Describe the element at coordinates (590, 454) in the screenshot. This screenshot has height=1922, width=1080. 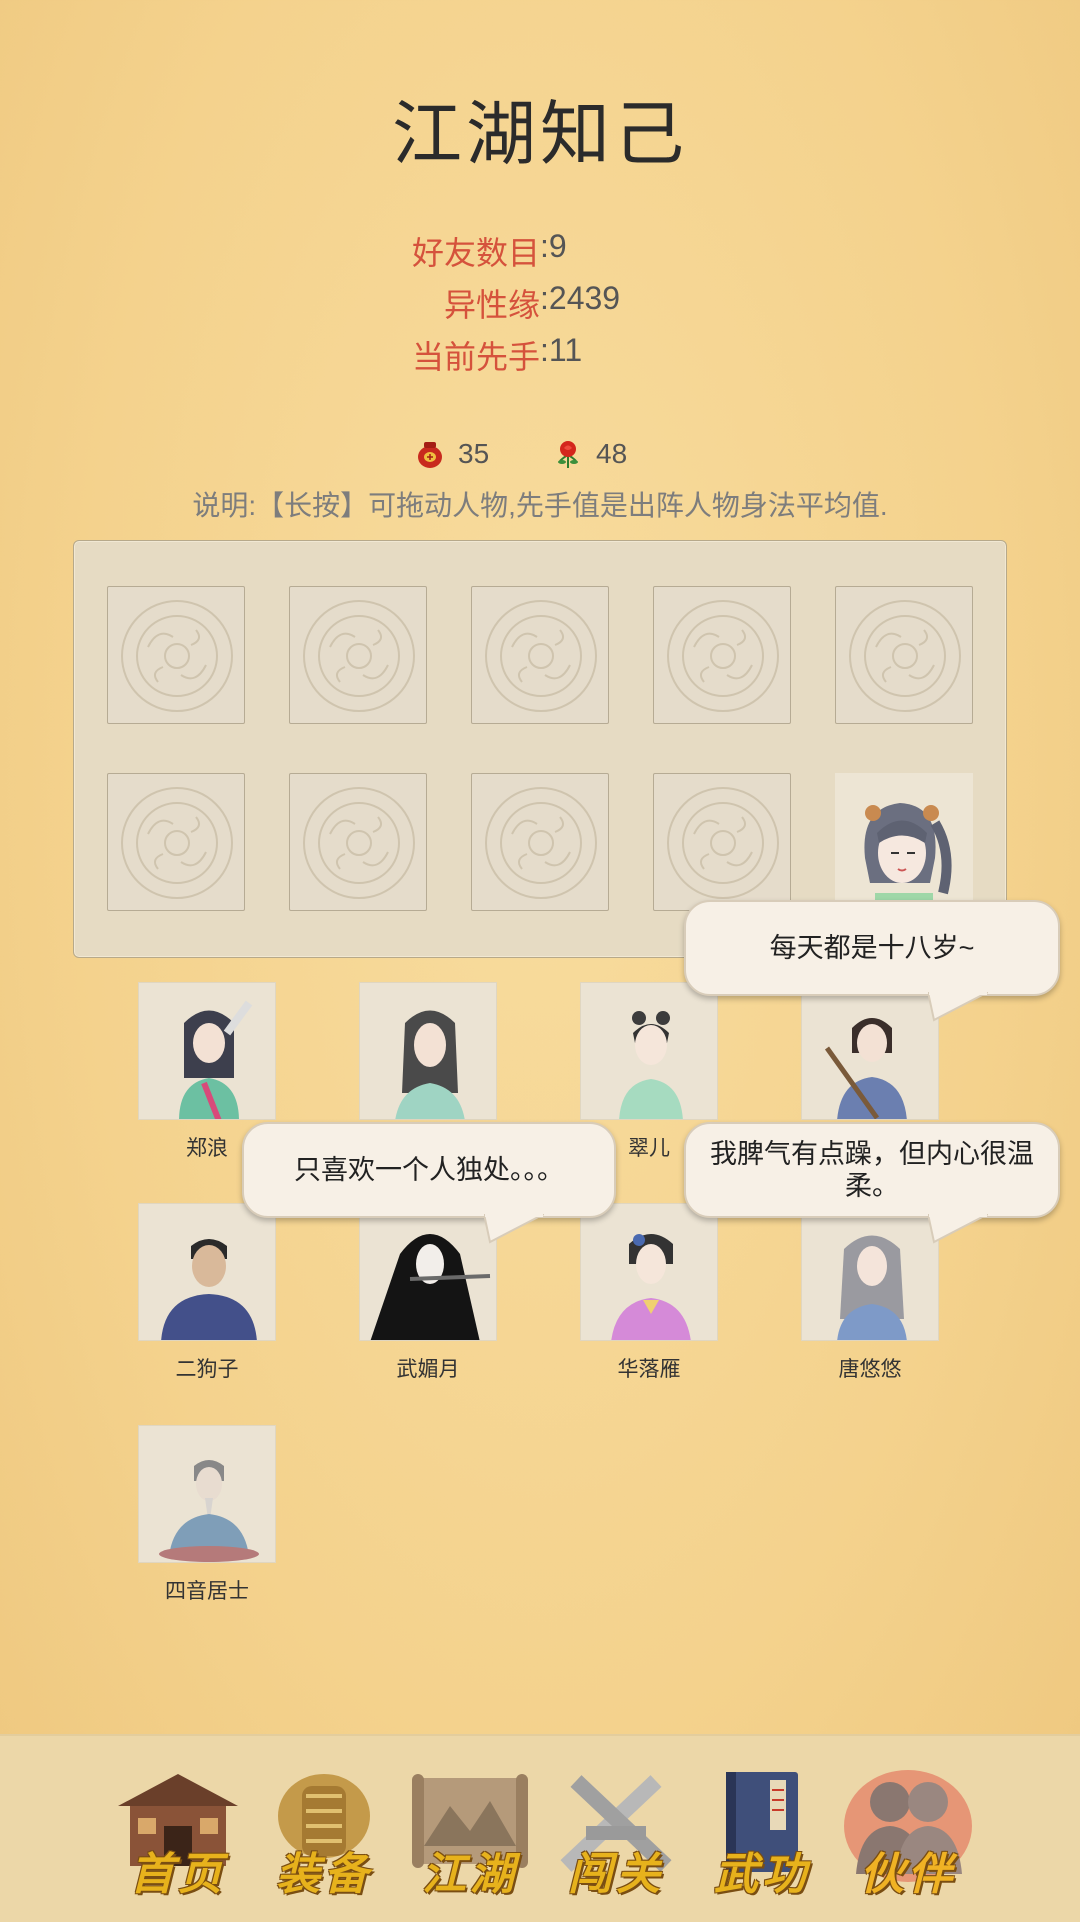
I see `resource-rose: 48` at that location.